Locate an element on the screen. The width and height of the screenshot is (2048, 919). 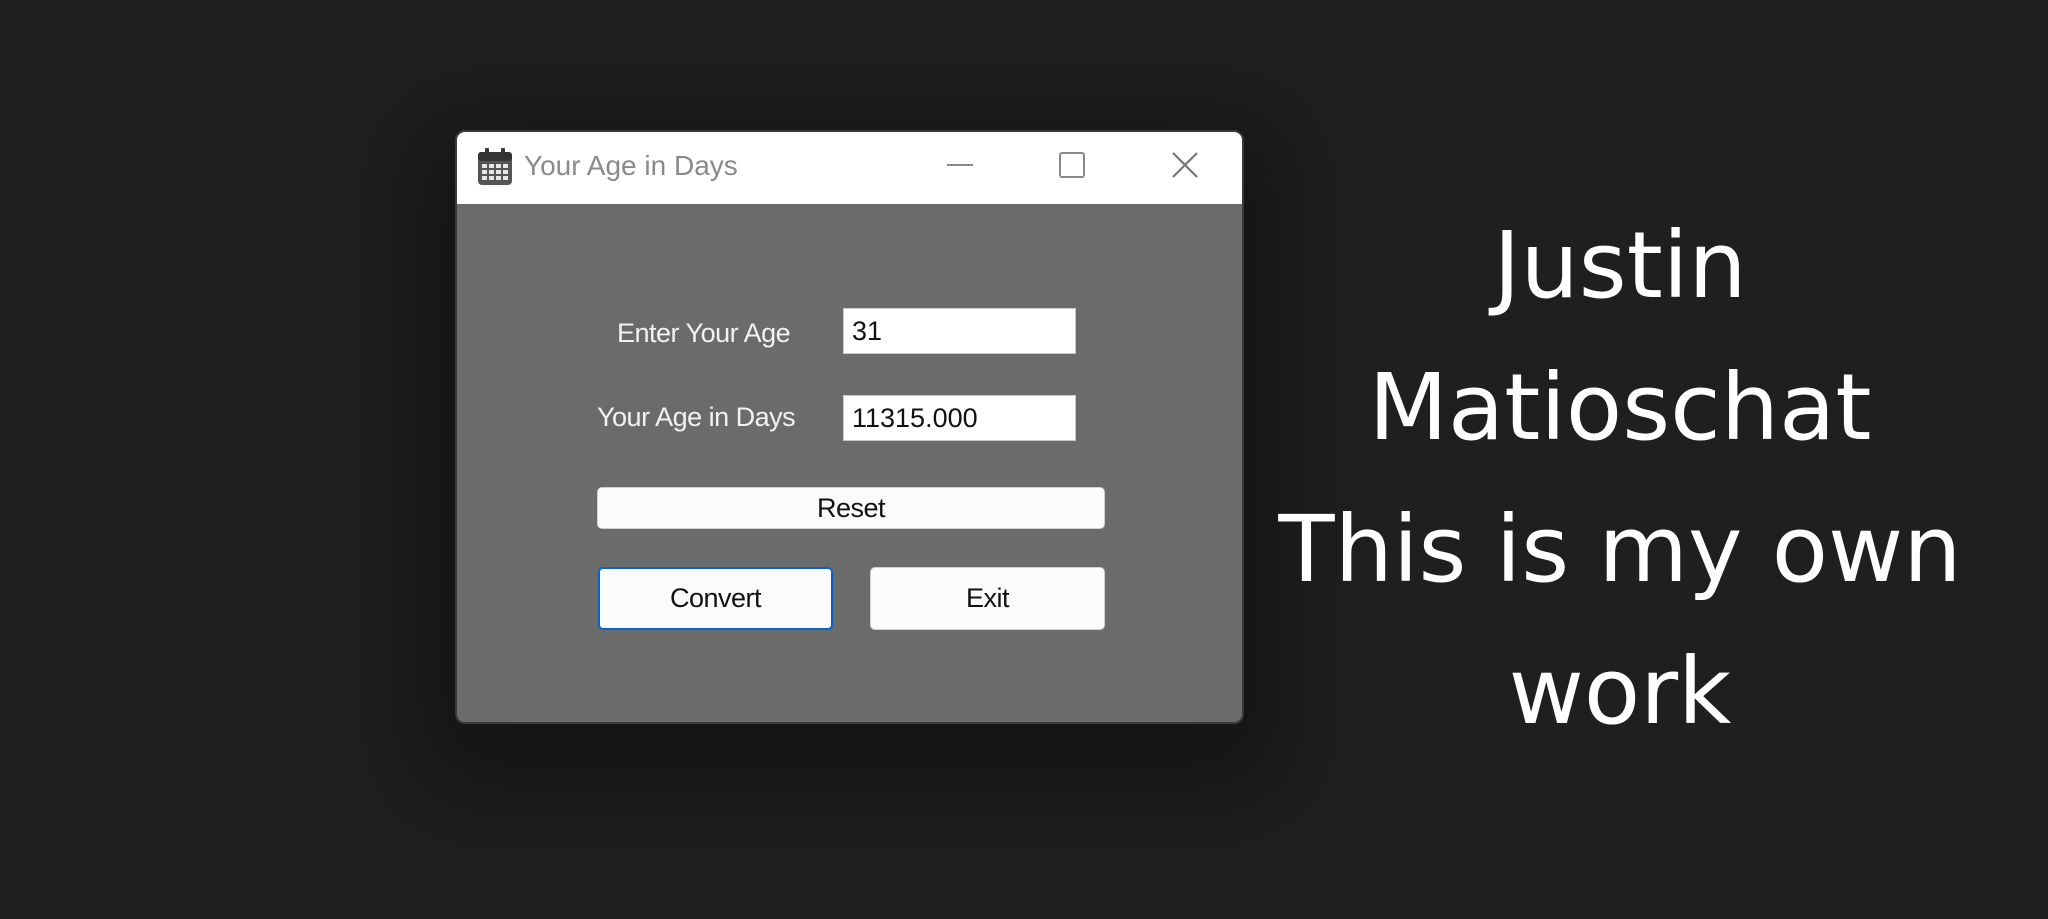
minimize-icon is located at coordinates (960, 165).